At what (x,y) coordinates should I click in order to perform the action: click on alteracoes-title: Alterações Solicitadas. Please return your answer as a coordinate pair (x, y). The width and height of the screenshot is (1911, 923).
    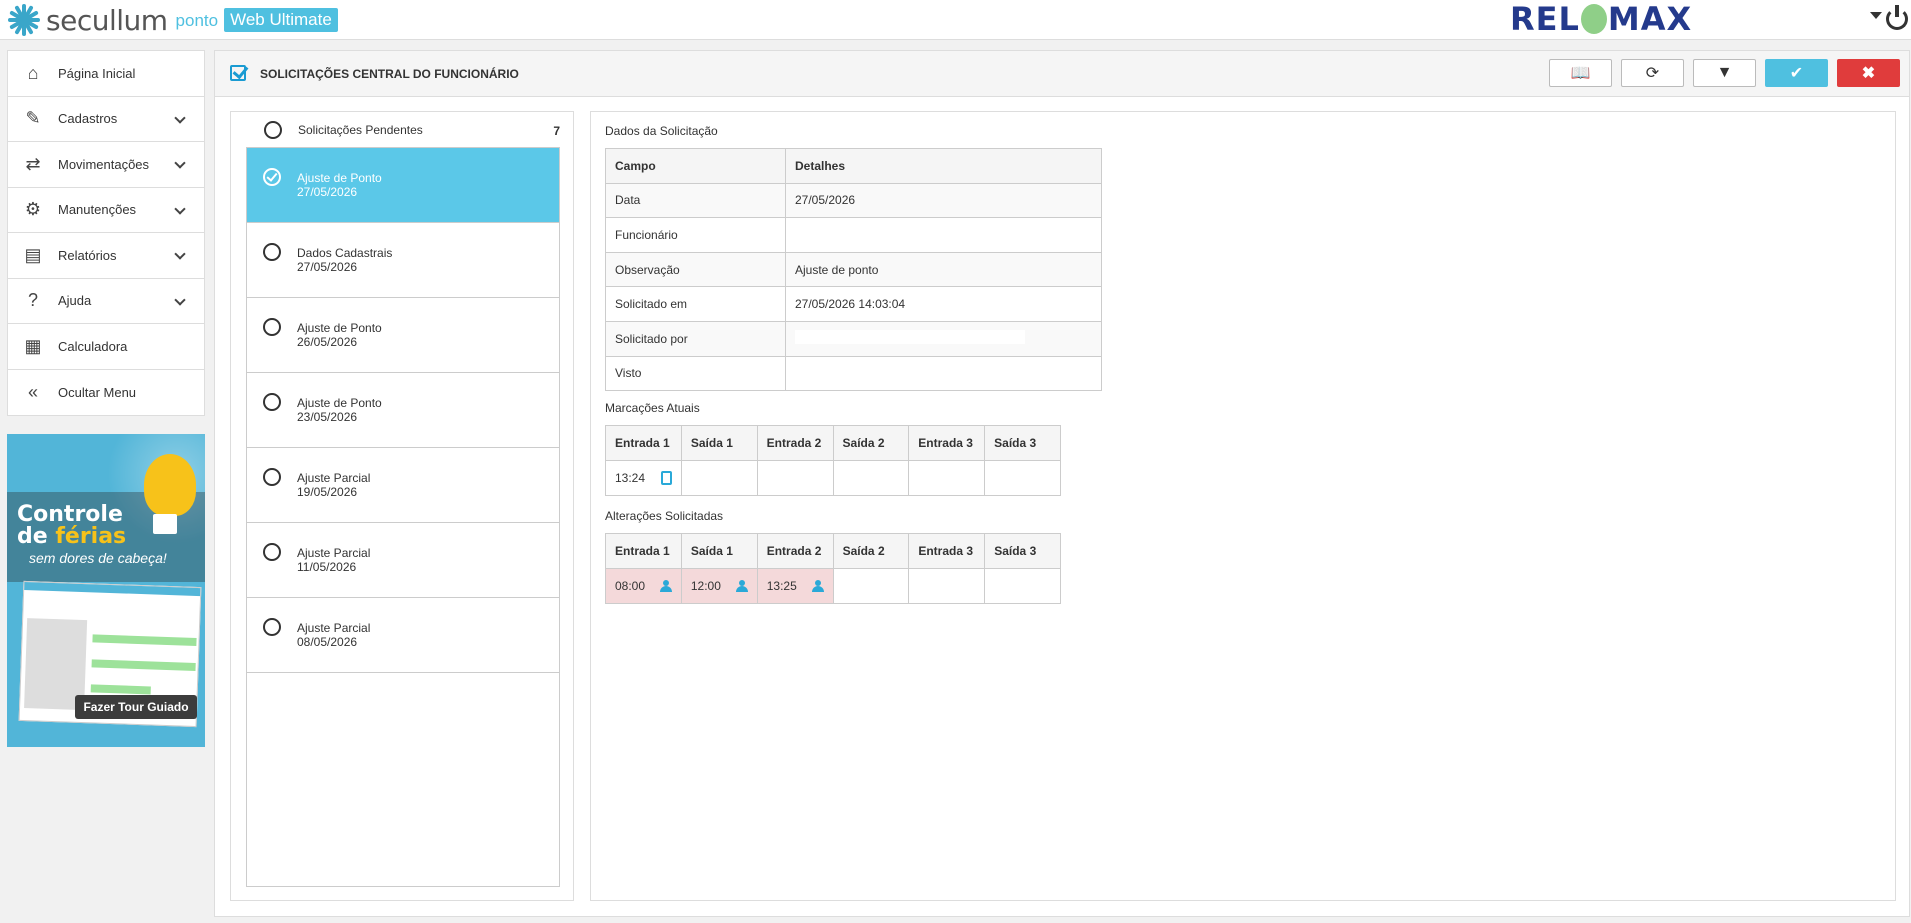
    Looking at the image, I should click on (664, 516).